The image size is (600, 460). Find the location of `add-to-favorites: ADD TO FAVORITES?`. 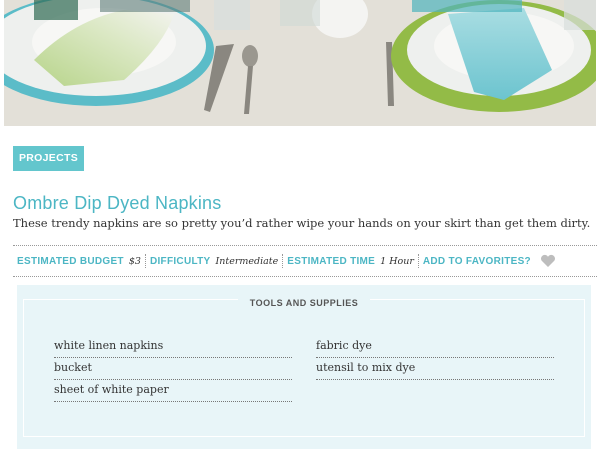

add-to-favorites: ADD TO FAVORITES? is located at coordinates (488, 261).